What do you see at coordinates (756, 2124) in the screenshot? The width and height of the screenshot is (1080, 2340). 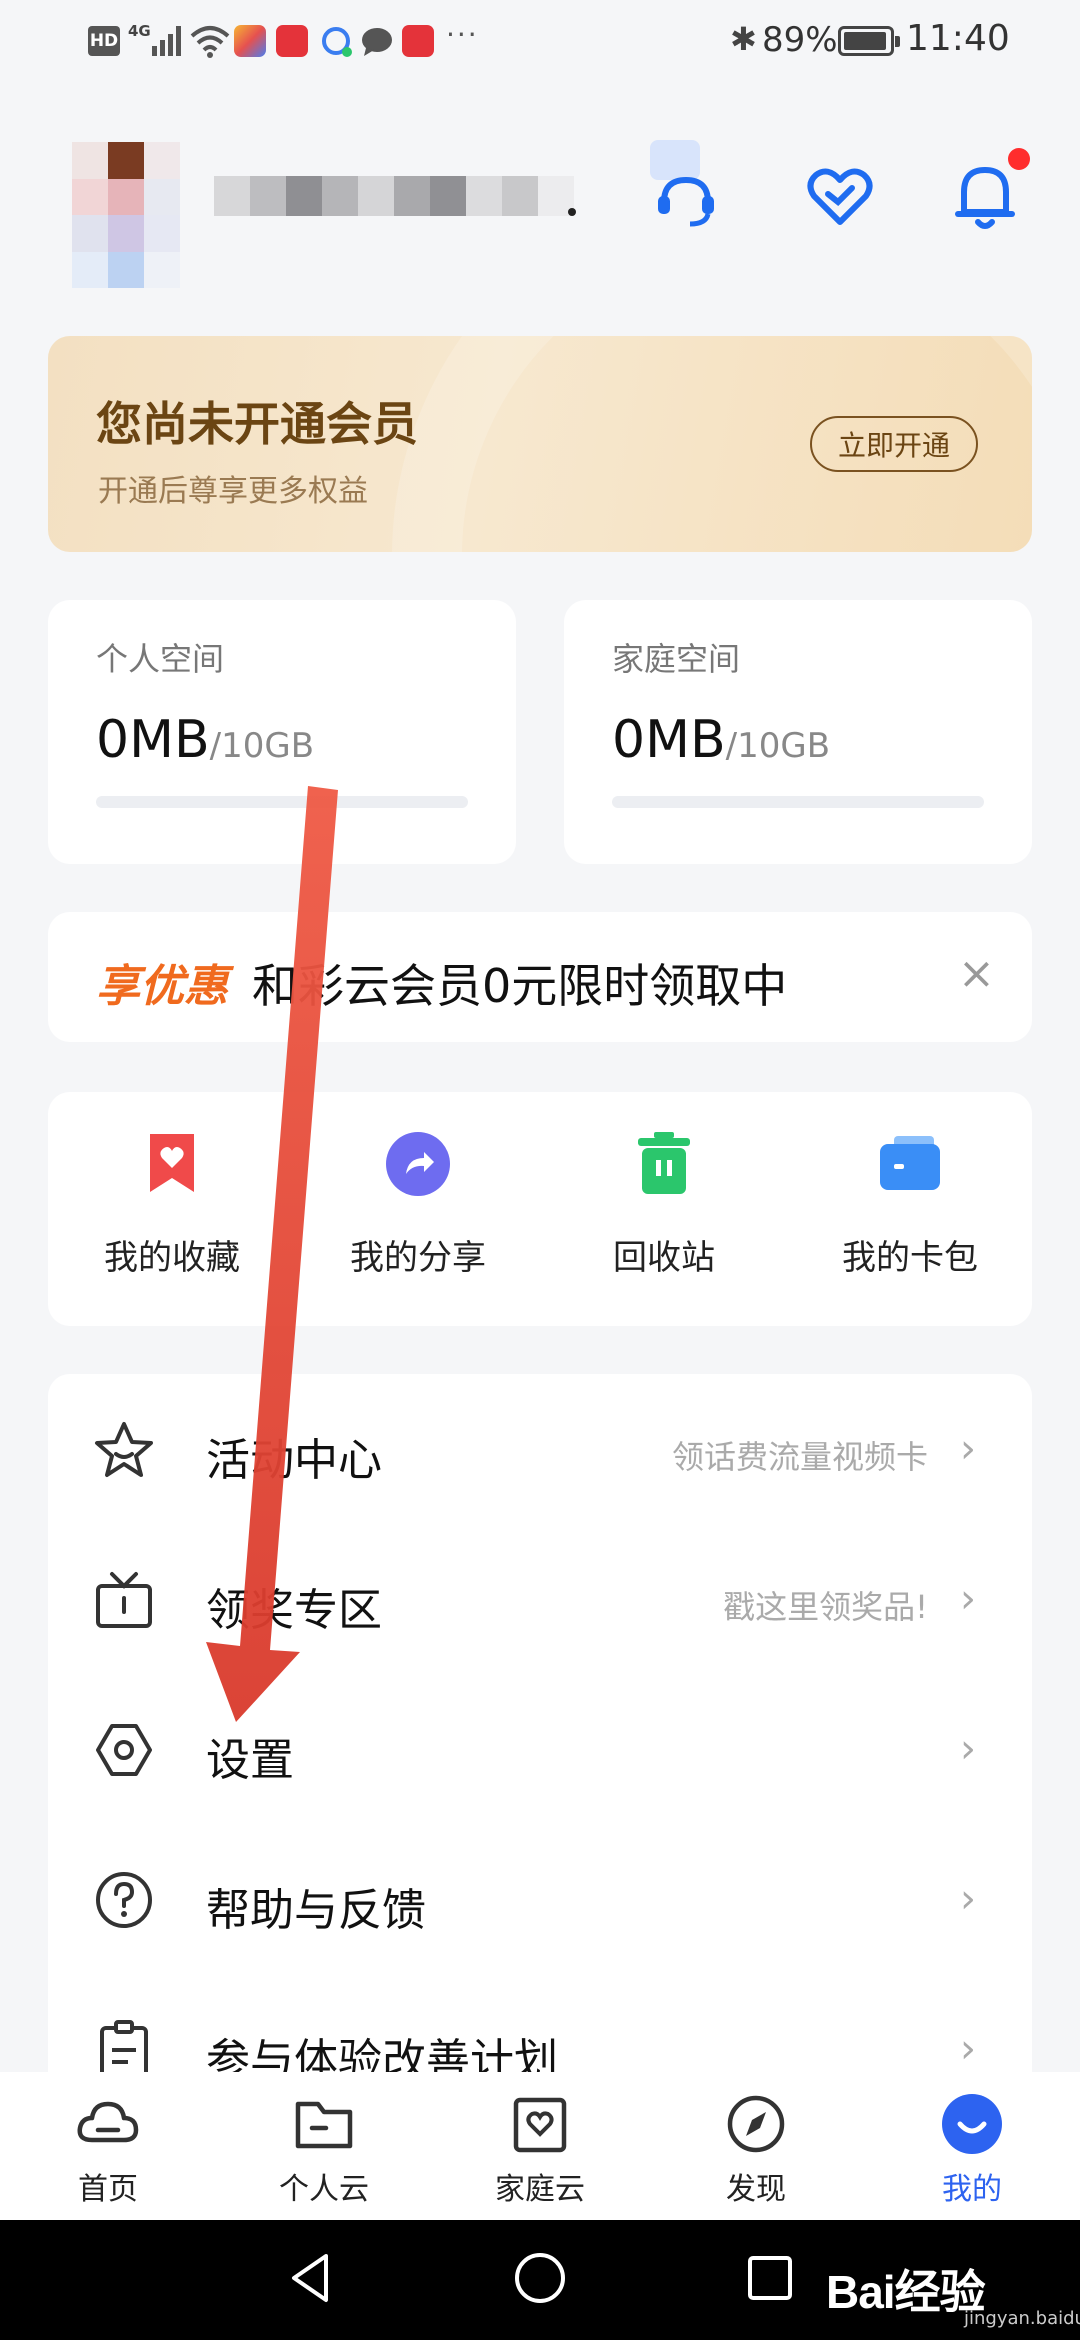 I see `compass-icon` at bounding box center [756, 2124].